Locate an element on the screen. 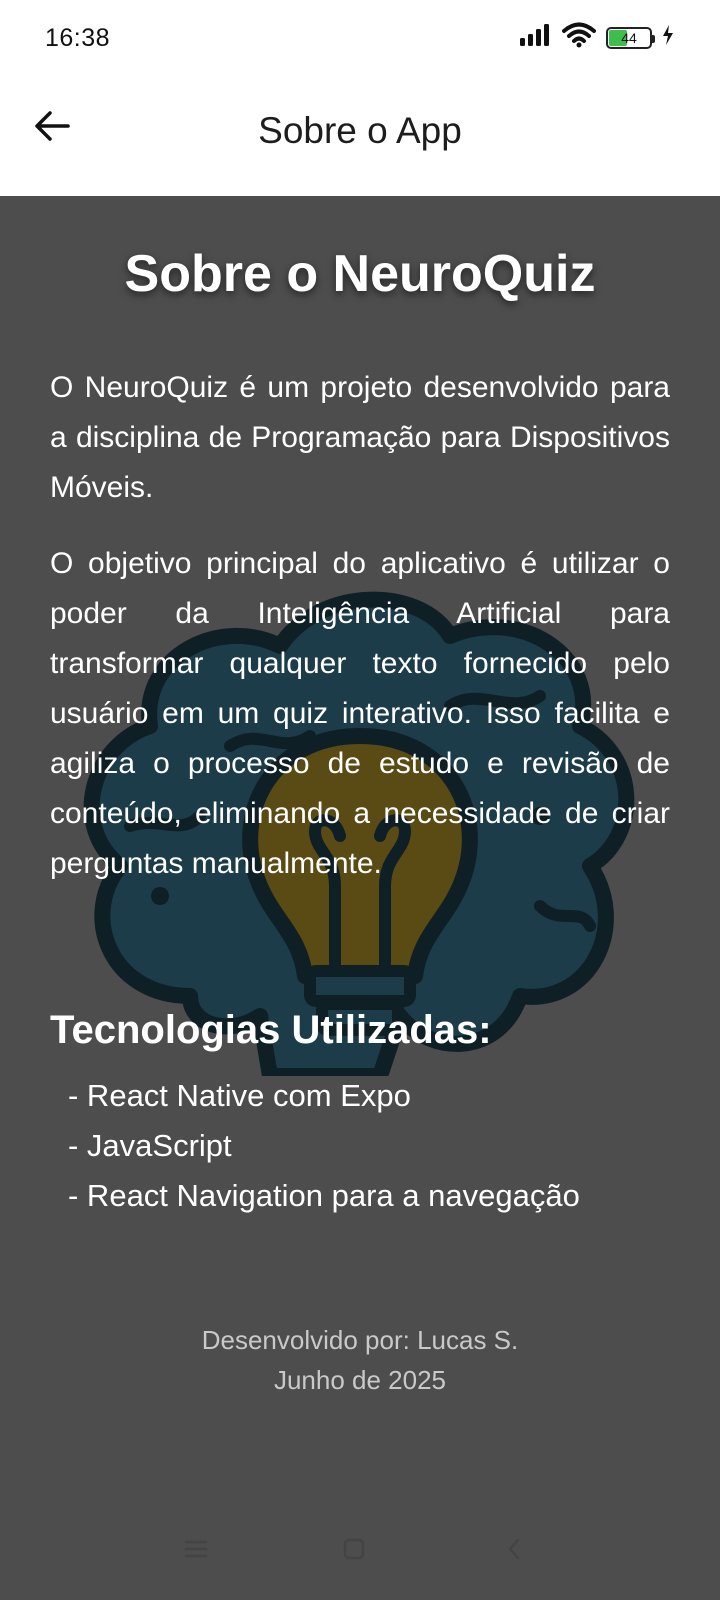 The height and width of the screenshot is (1600, 720). status-bar: 16:38 44 is located at coordinates (360, 40).